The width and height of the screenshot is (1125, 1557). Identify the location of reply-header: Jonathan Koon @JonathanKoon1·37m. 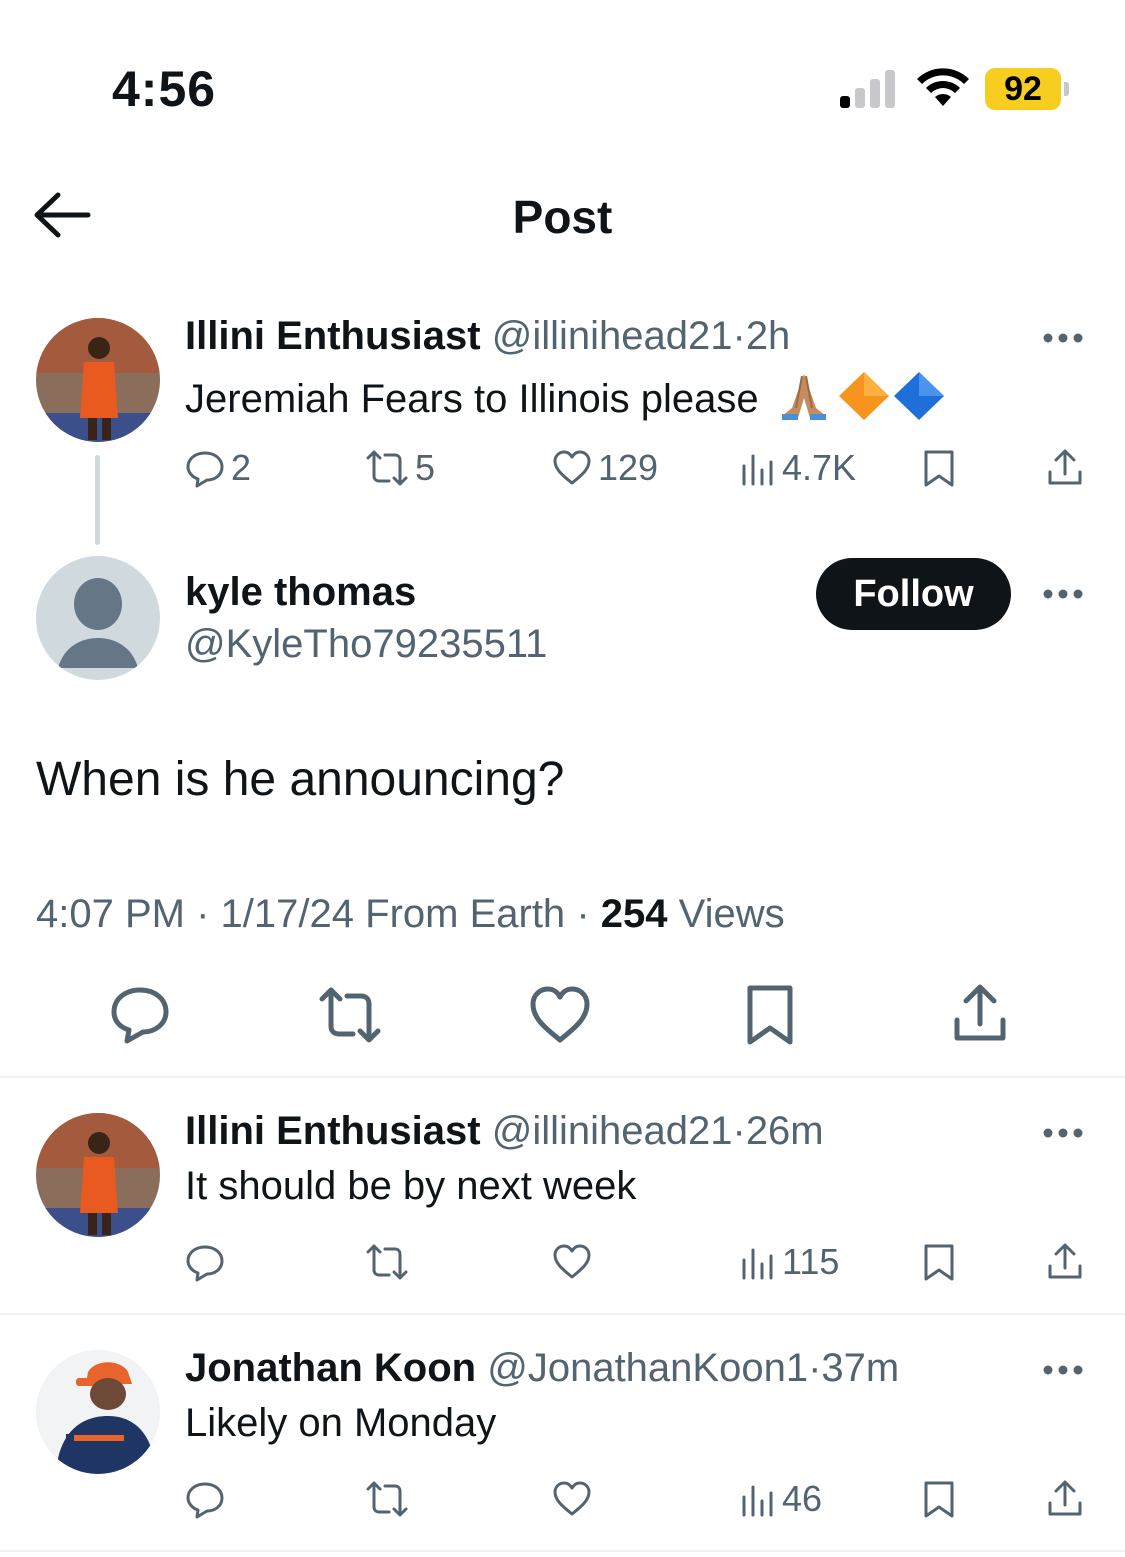
(542, 1368).